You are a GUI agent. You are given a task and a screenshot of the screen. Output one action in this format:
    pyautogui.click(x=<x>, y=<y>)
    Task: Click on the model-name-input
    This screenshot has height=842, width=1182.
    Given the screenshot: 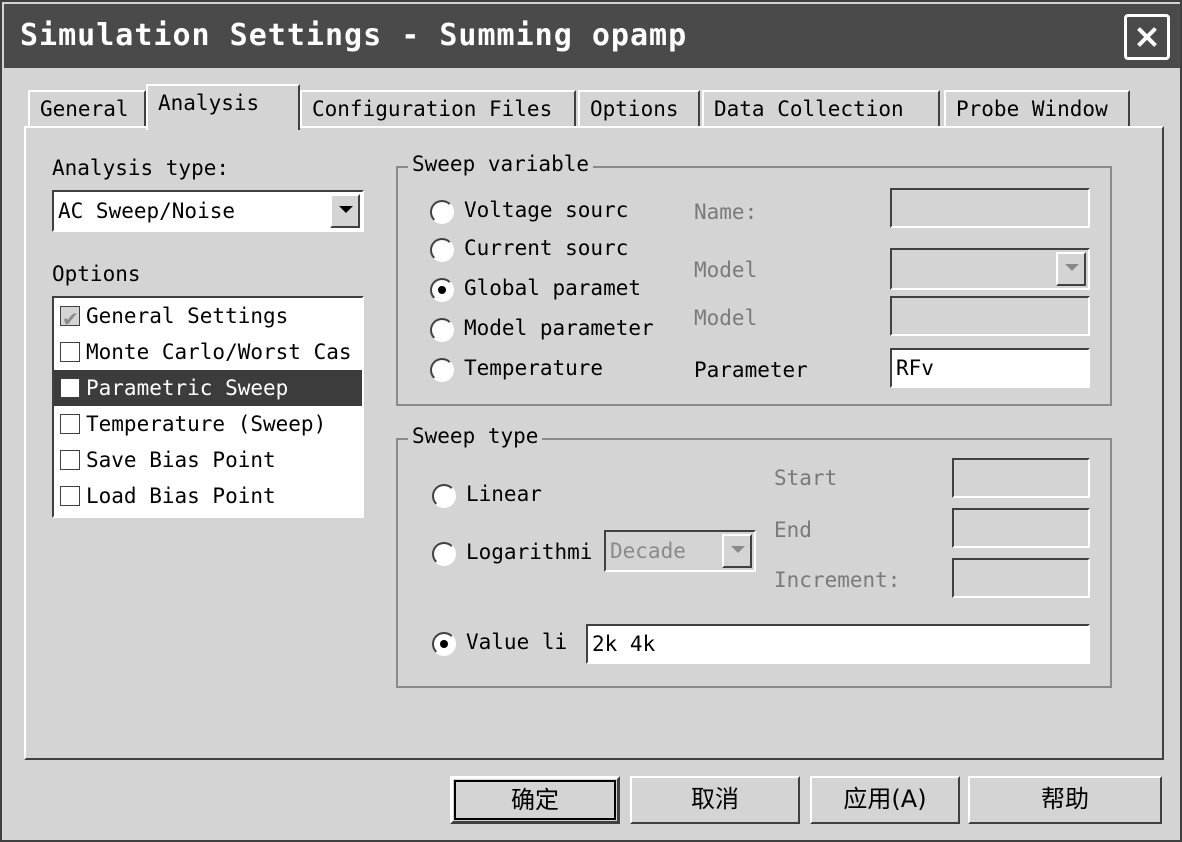 What is the action you would take?
    pyautogui.click(x=990, y=316)
    